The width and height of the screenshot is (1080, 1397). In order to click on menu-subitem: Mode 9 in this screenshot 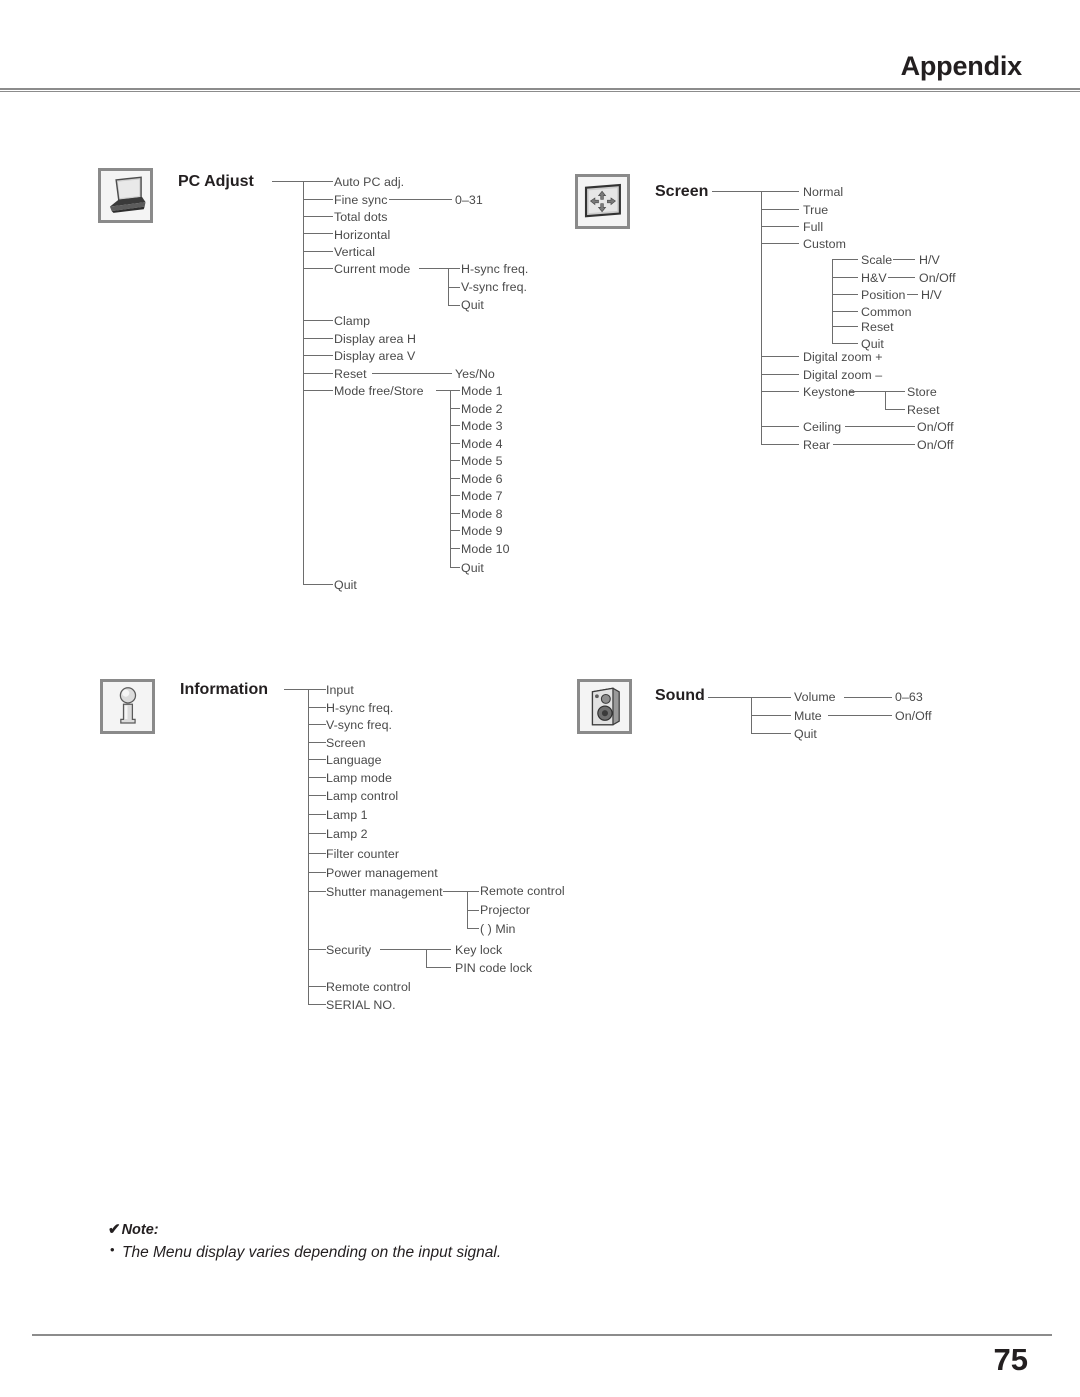, I will do `click(482, 531)`.